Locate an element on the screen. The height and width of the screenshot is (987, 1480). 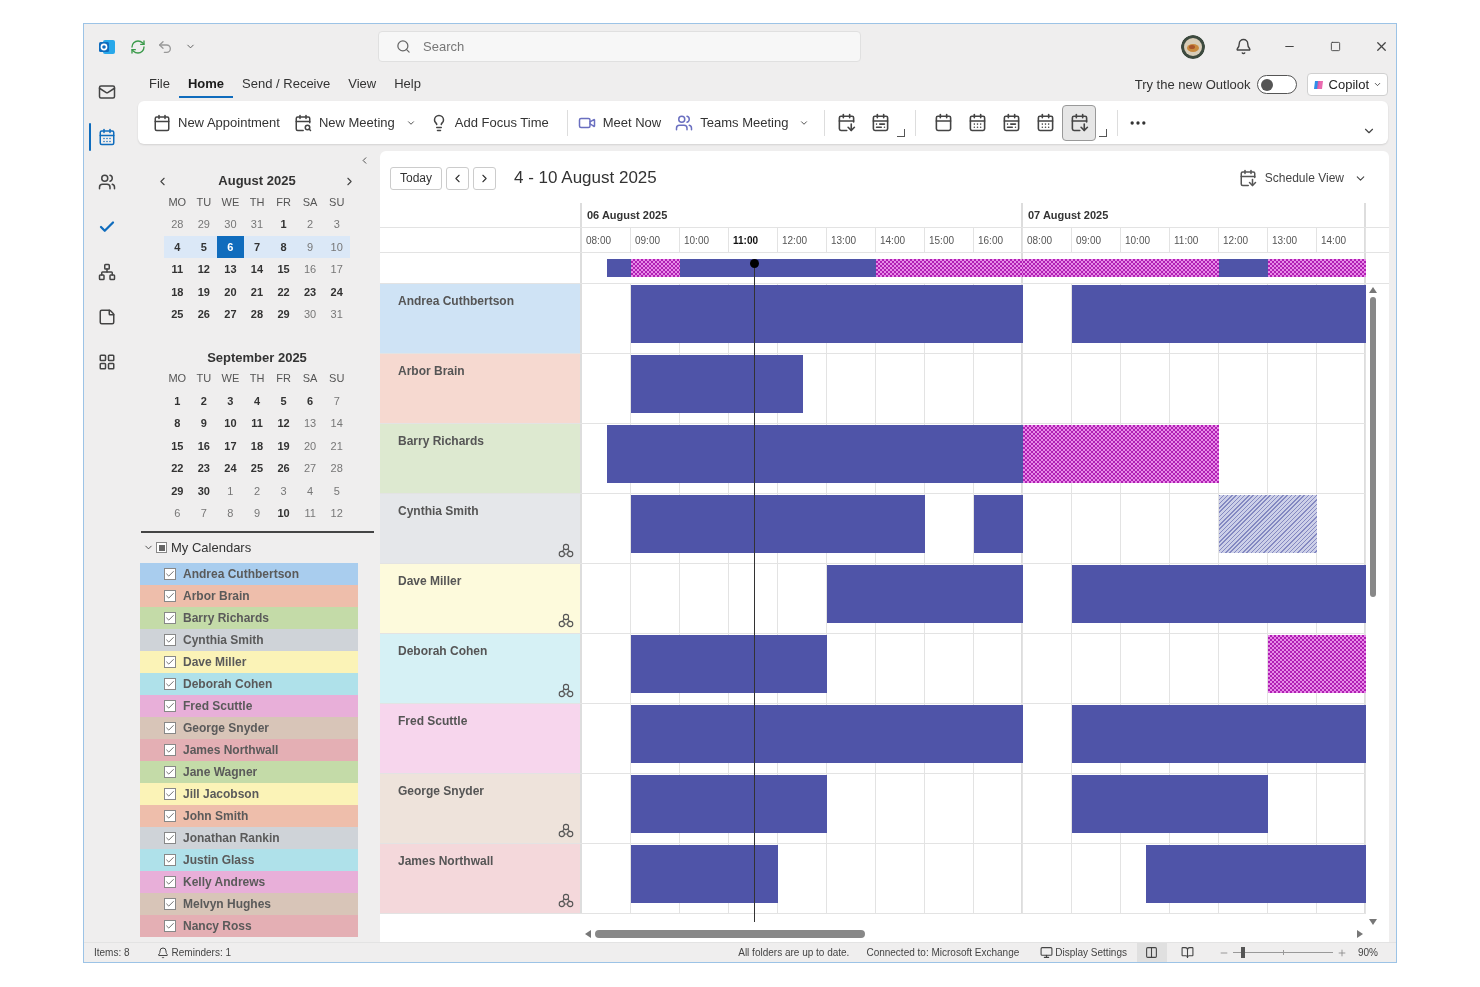
week-row: 29 30 1 2 3 4 5 is located at coordinates (257, 490).